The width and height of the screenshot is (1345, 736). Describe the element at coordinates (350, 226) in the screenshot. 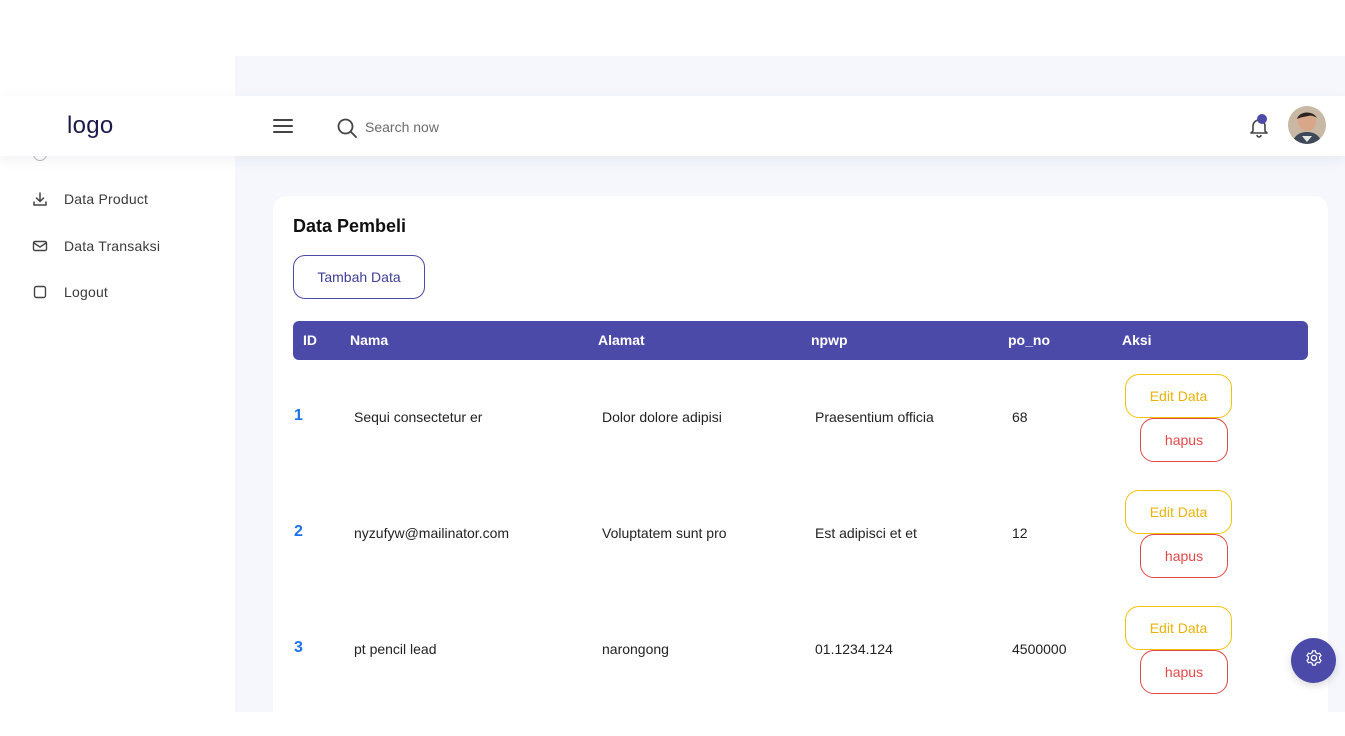

I see `page-title: Data Pembeli` at that location.